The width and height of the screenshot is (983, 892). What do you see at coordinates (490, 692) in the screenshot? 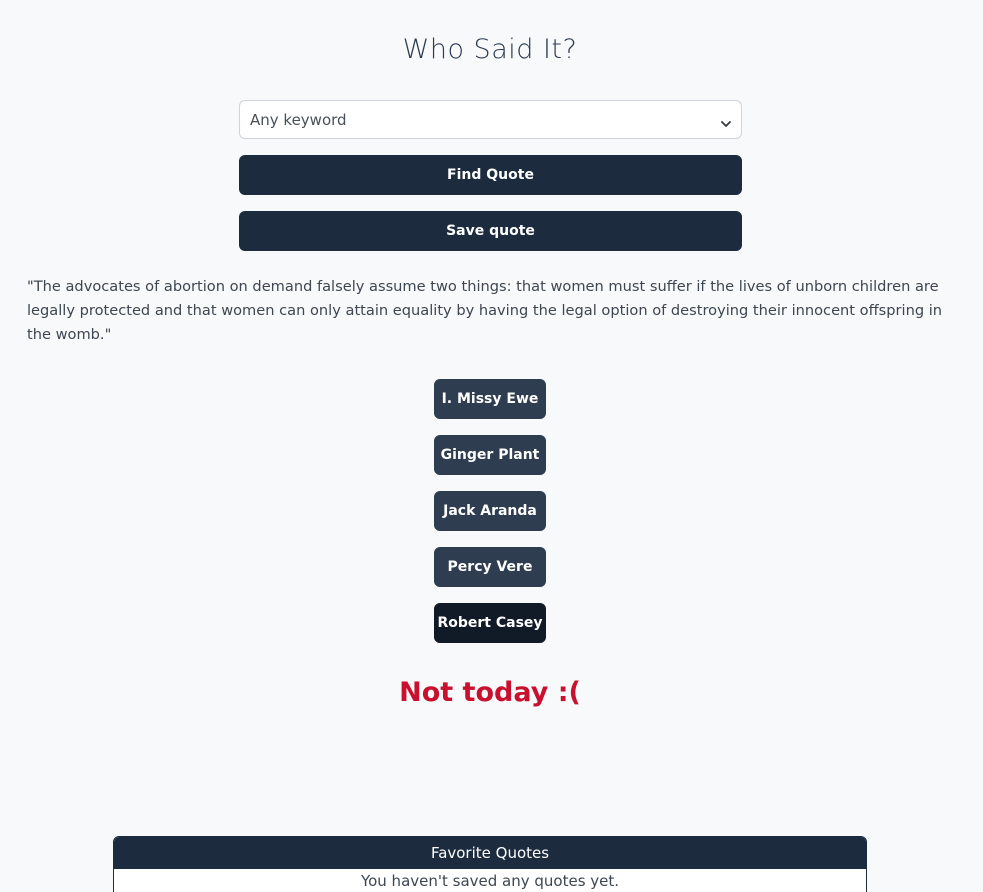
I see `result-message: Not today :(` at bounding box center [490, 692].